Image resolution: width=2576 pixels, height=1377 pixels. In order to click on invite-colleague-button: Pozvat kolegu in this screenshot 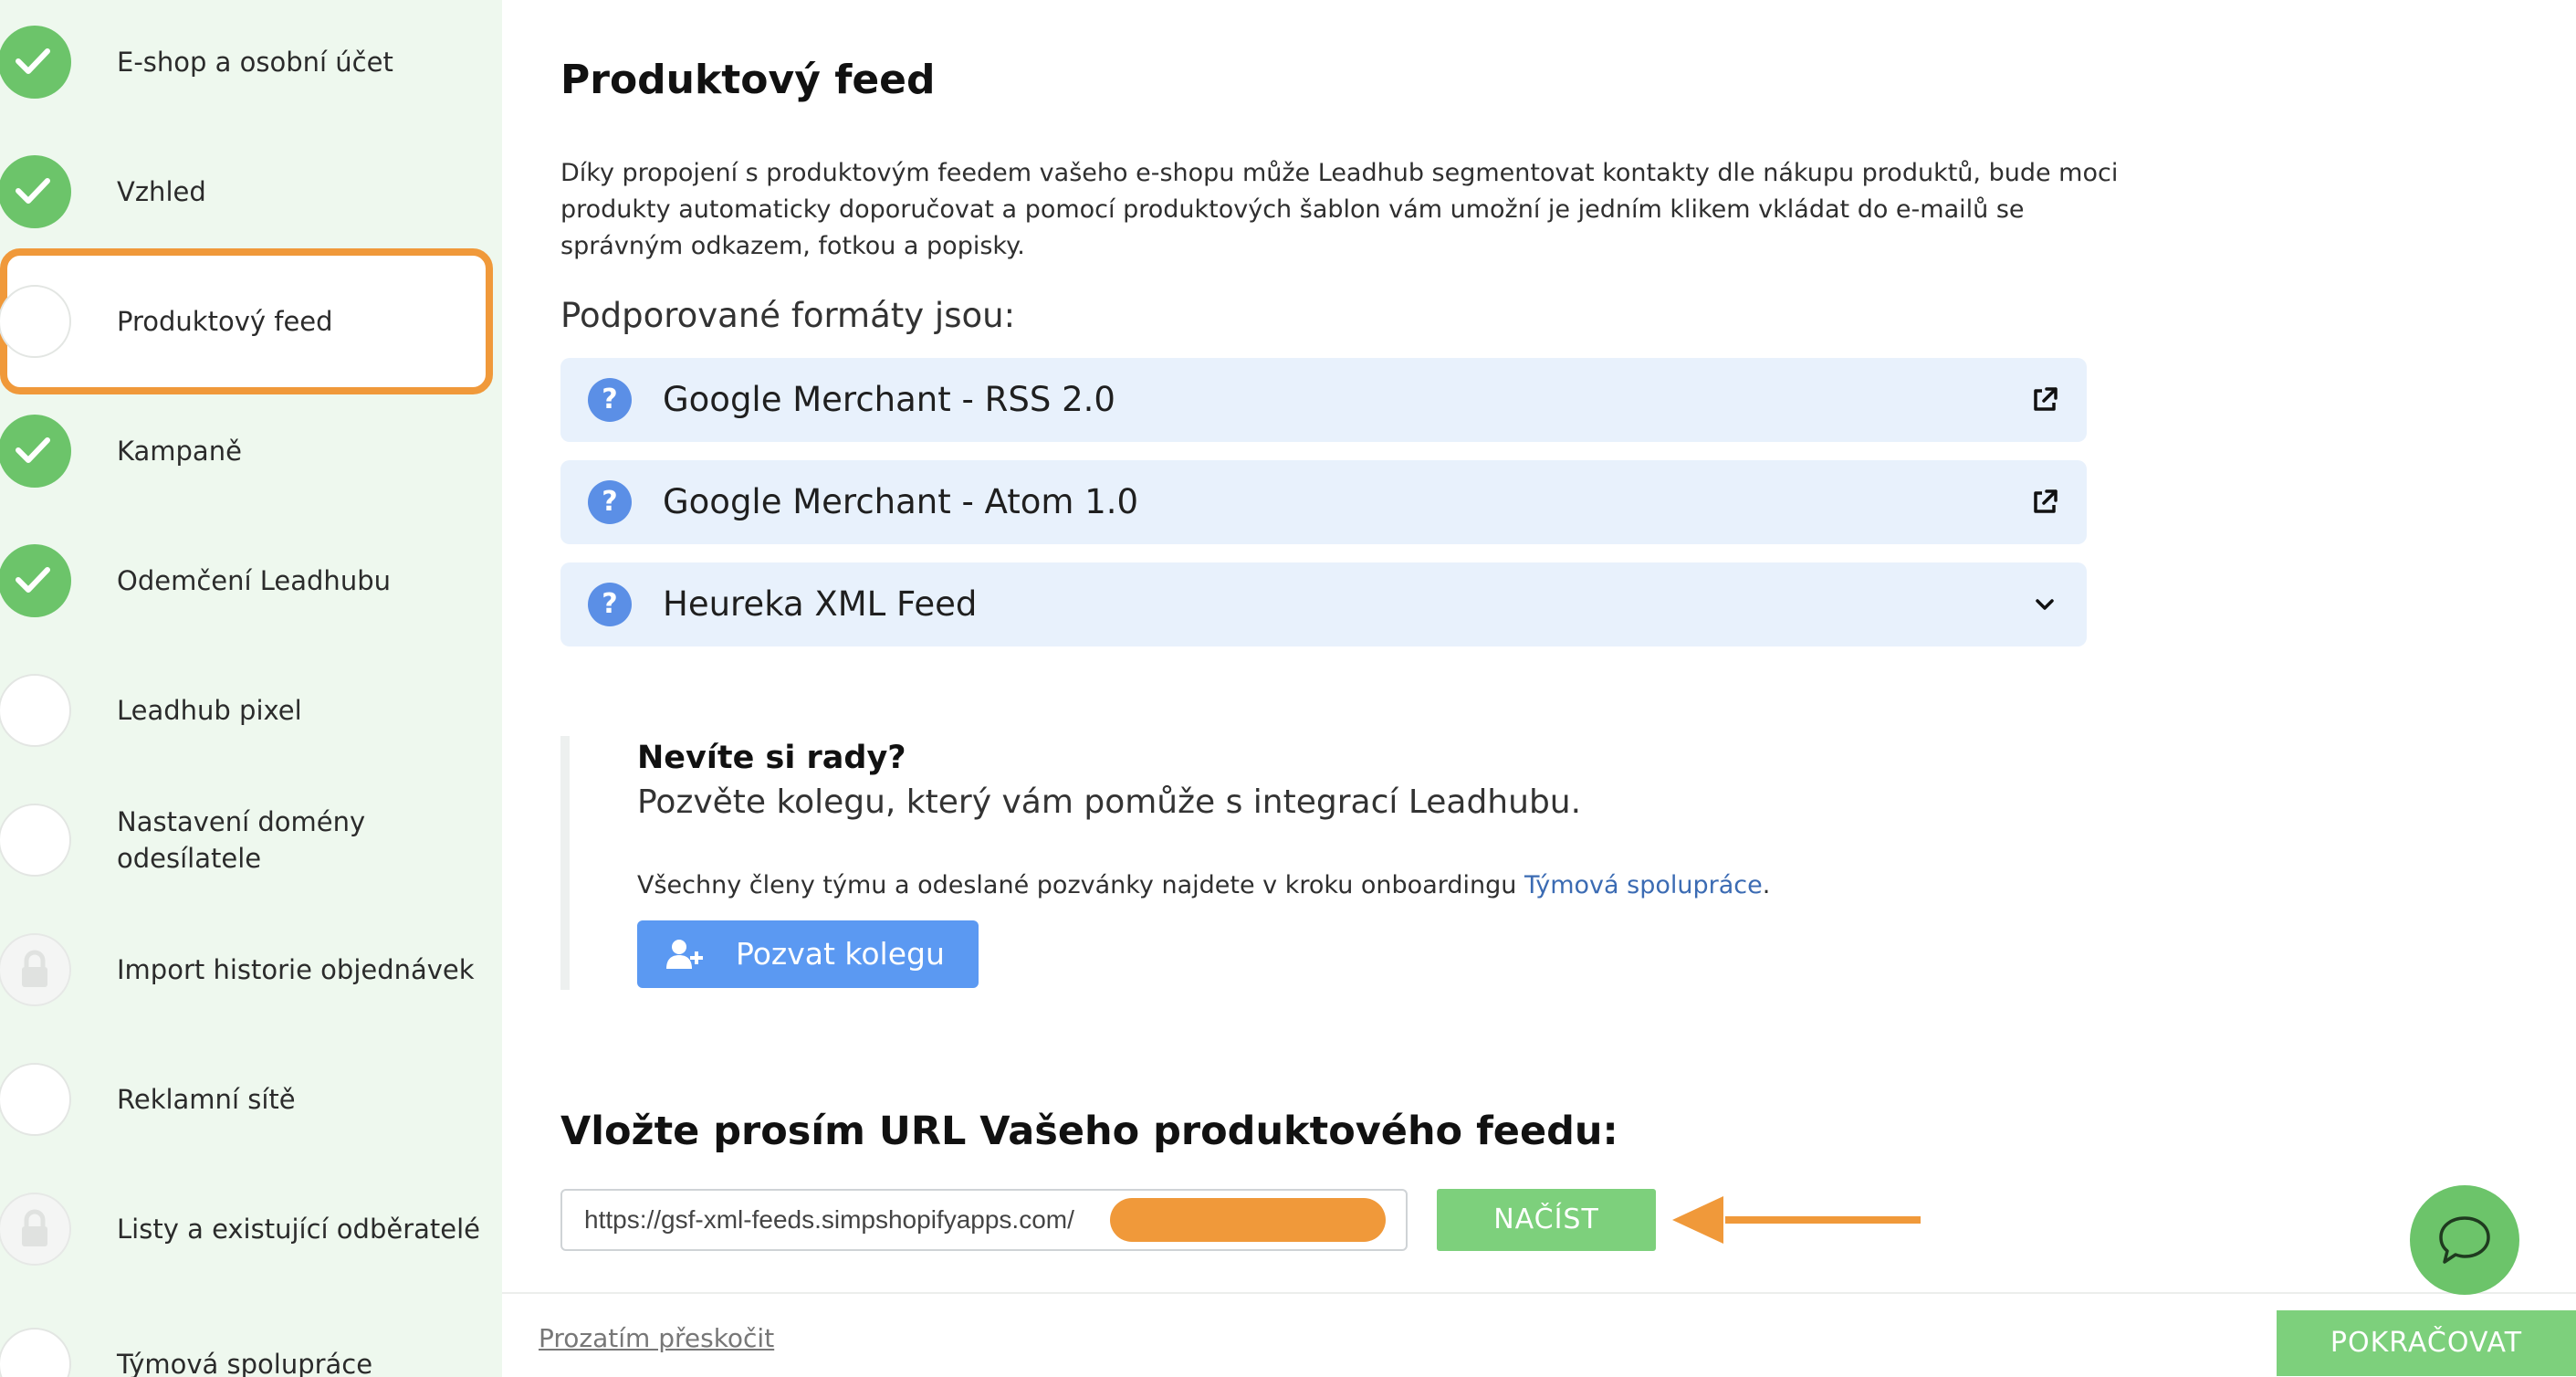, I will do `click(808, 954)`.